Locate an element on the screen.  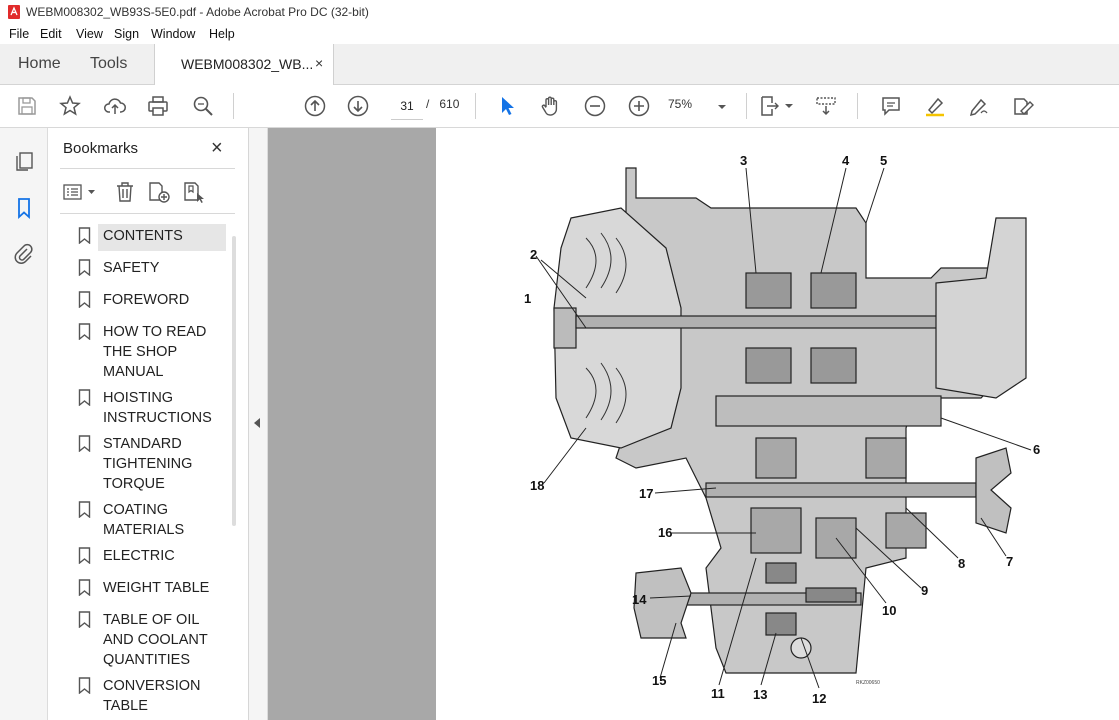
zoom-dropdown-icon is located at coordinates (722, 107).